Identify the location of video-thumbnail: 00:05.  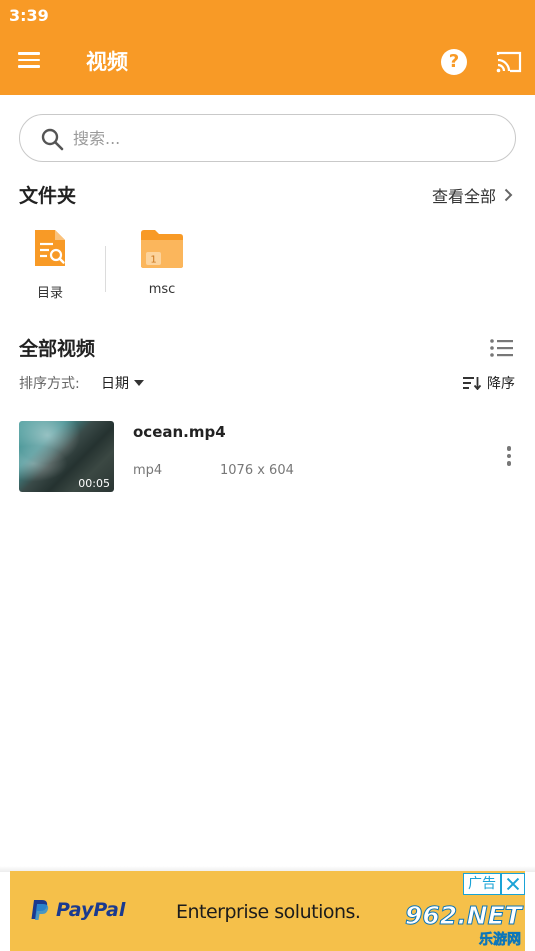
(66, 456).